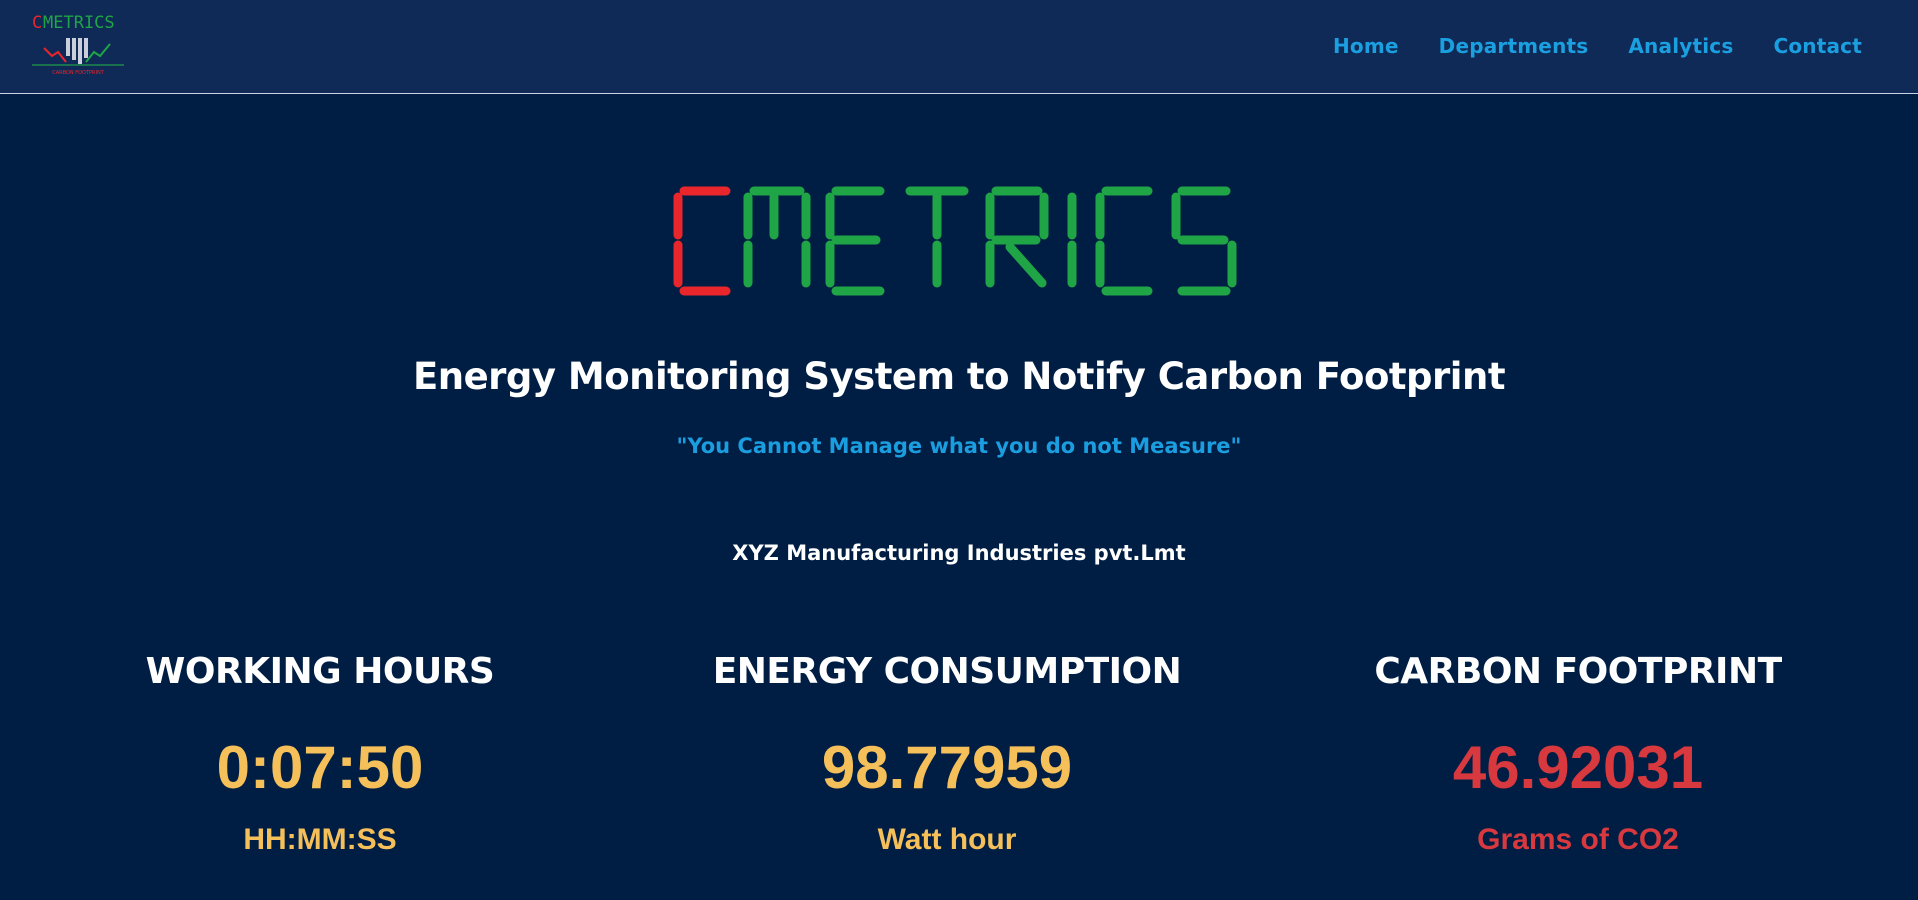  What do you see at coordinates (320, 767) in the screenshot?
I see `working-hours-value: 0:07:50` at bounding box center [320, 767].